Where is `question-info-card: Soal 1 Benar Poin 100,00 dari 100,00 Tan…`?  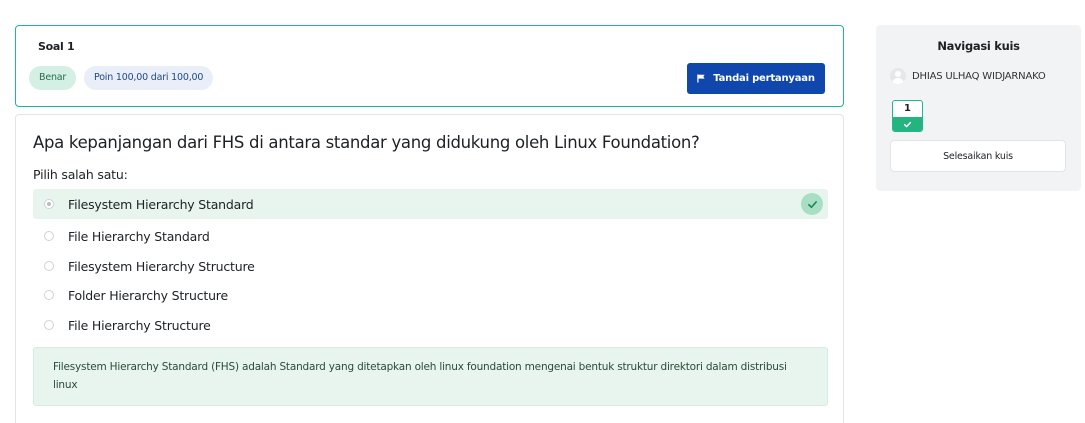
question-info-card: Soal 1 Benar Poin 100,00 dari 100,00 Tan… is located at coordinates (429, 66).